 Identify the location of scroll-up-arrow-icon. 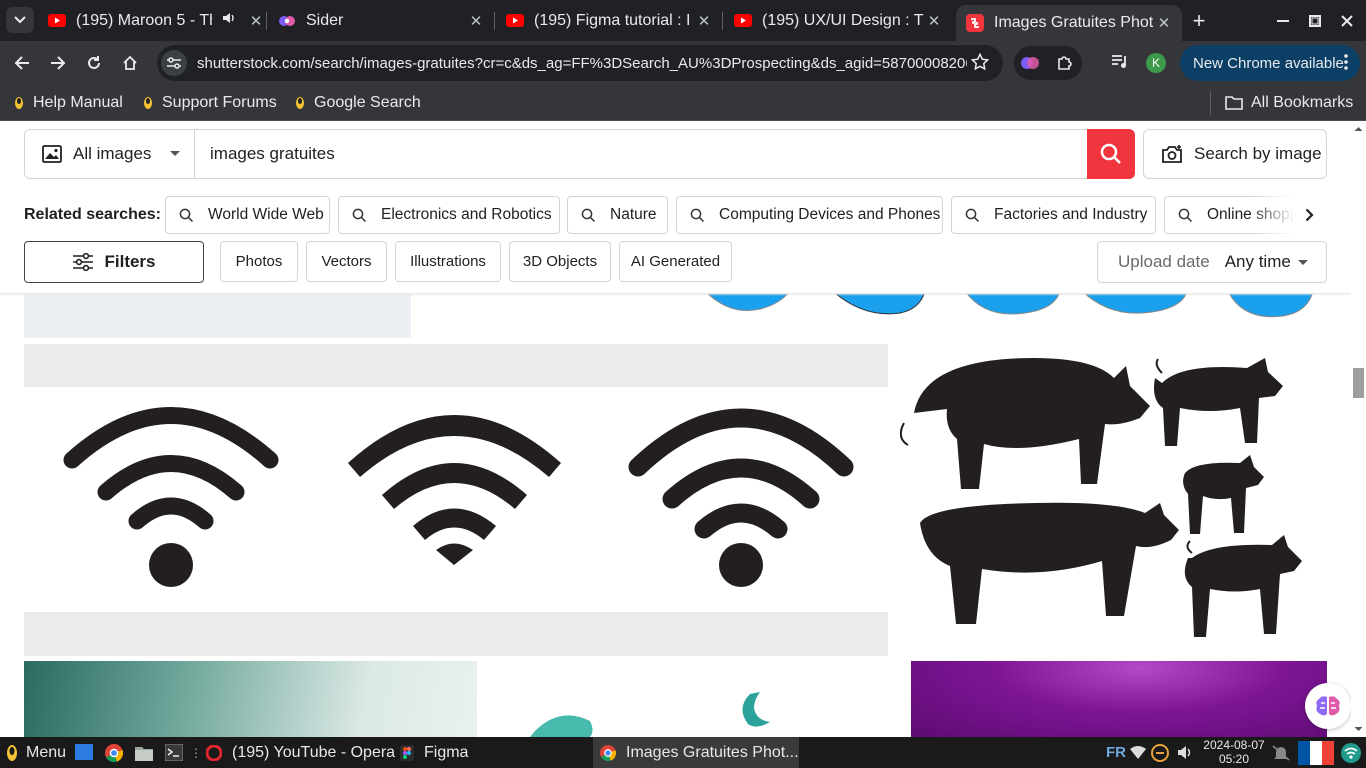
(1358, 129).